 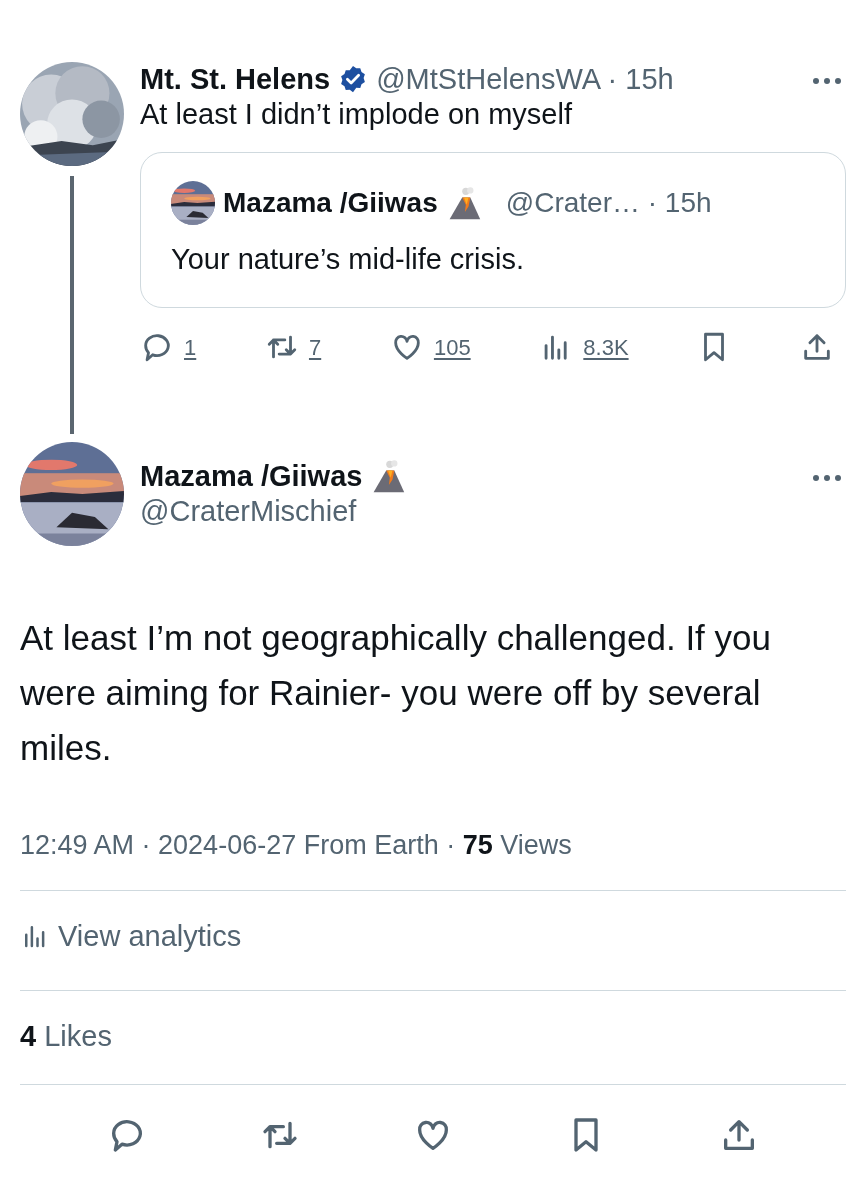 I want to click on like-button: 105, so click(x=430, y=347).